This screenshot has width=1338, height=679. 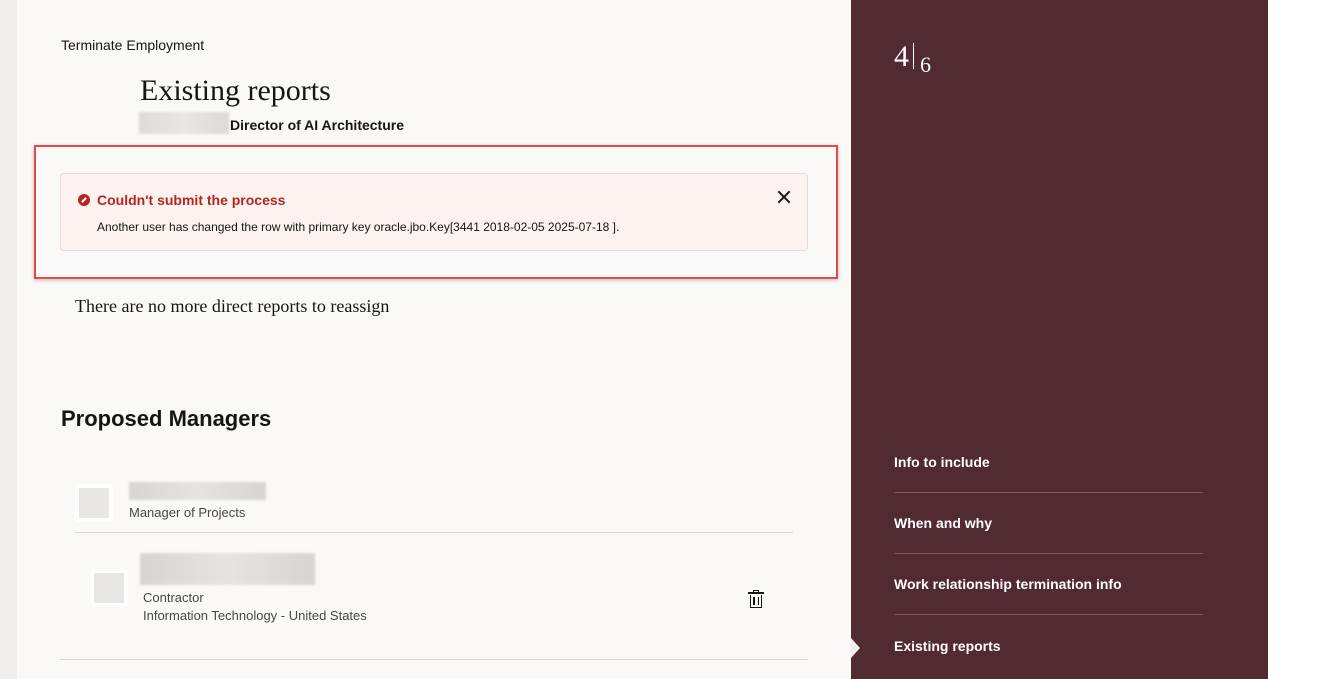 What do you see at coordinates (925, 64) in the screenshot?
I see `total-step-number: 6` at bounding box center [925, 64].